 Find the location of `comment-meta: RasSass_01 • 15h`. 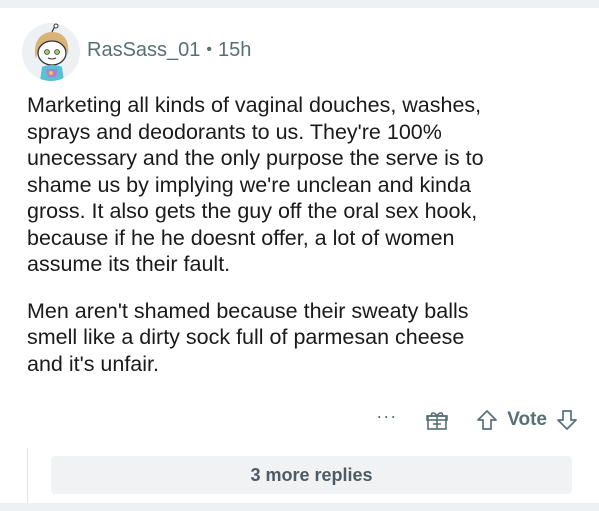

comment-meta: RasSass_01 • 15h is located at coordinates (169, 50).